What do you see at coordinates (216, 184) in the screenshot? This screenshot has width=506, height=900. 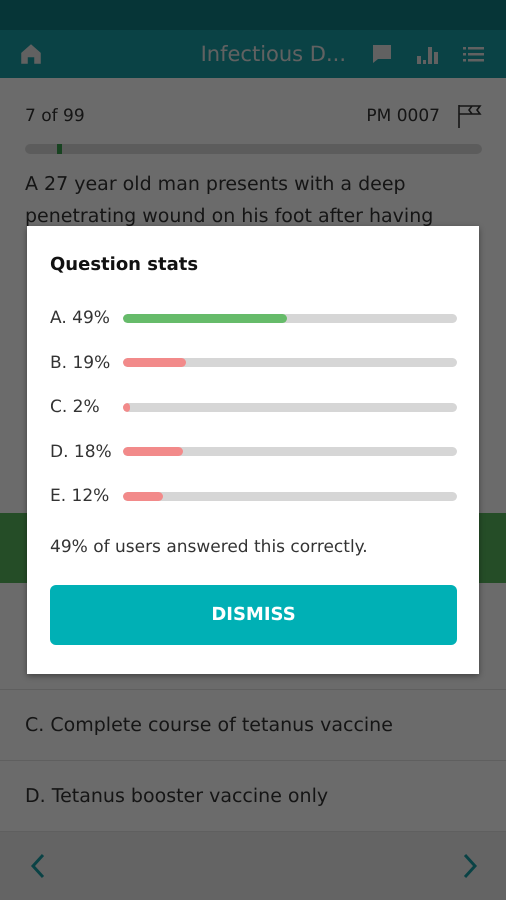 I see `question-text: A 27 year old man presents with a deep` at bounding box center [216, 184].